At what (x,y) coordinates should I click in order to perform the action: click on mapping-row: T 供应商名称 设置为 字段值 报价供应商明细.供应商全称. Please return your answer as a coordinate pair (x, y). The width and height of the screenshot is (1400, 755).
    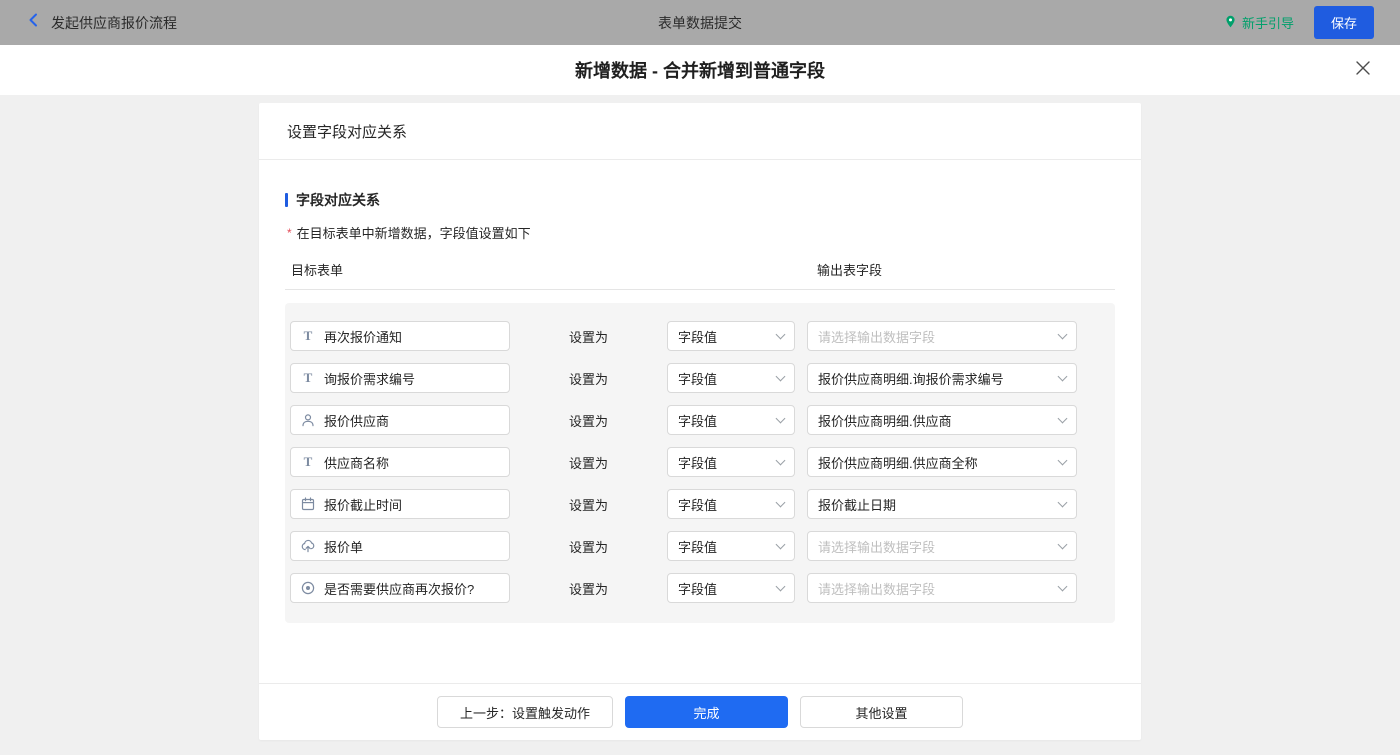
    Looking at the image, I should click on (700, 462).